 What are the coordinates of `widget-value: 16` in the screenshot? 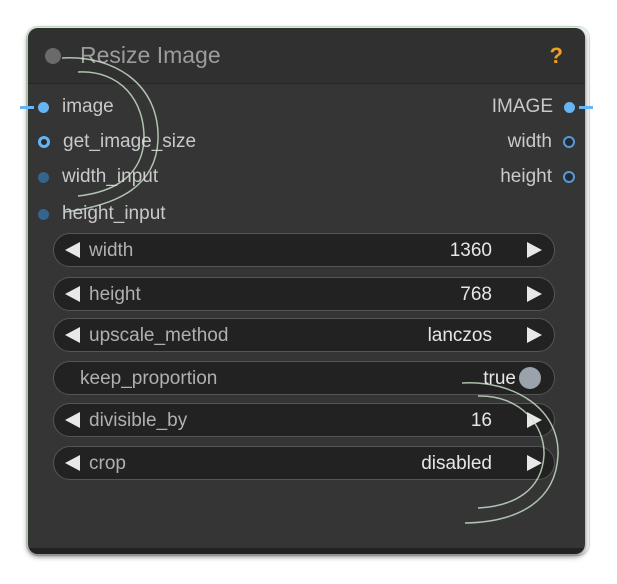 It's located at (481, 421).